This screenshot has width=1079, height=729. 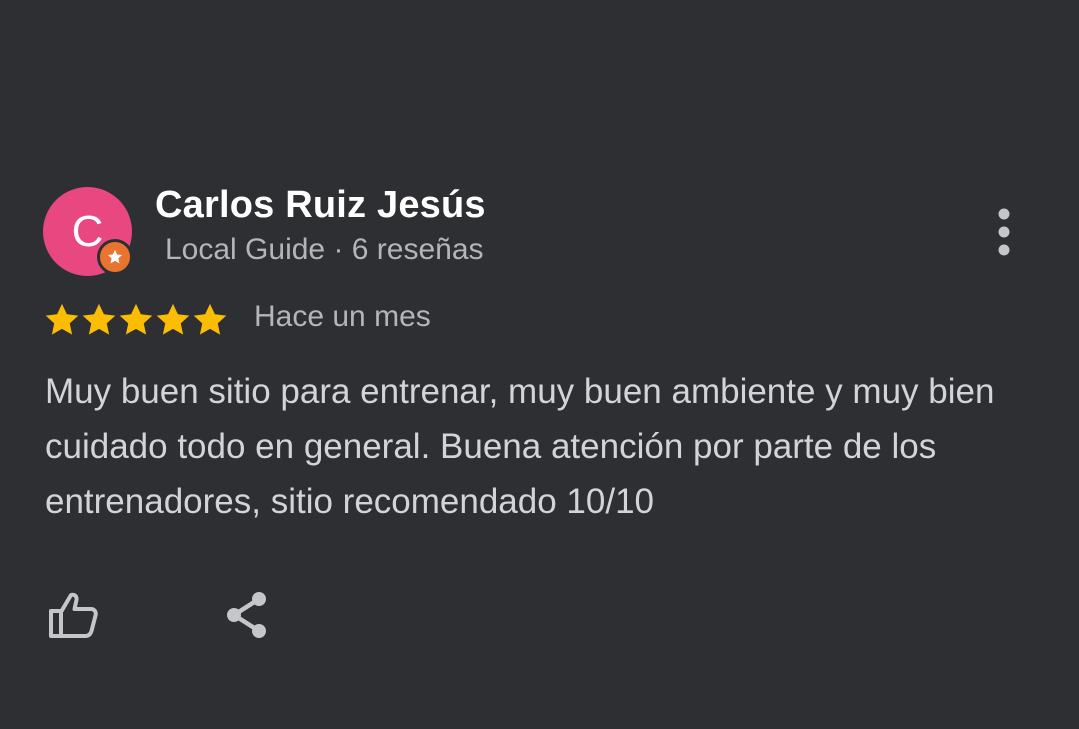 I want to click on thumb-up-icon, so click(x=73, y=615).